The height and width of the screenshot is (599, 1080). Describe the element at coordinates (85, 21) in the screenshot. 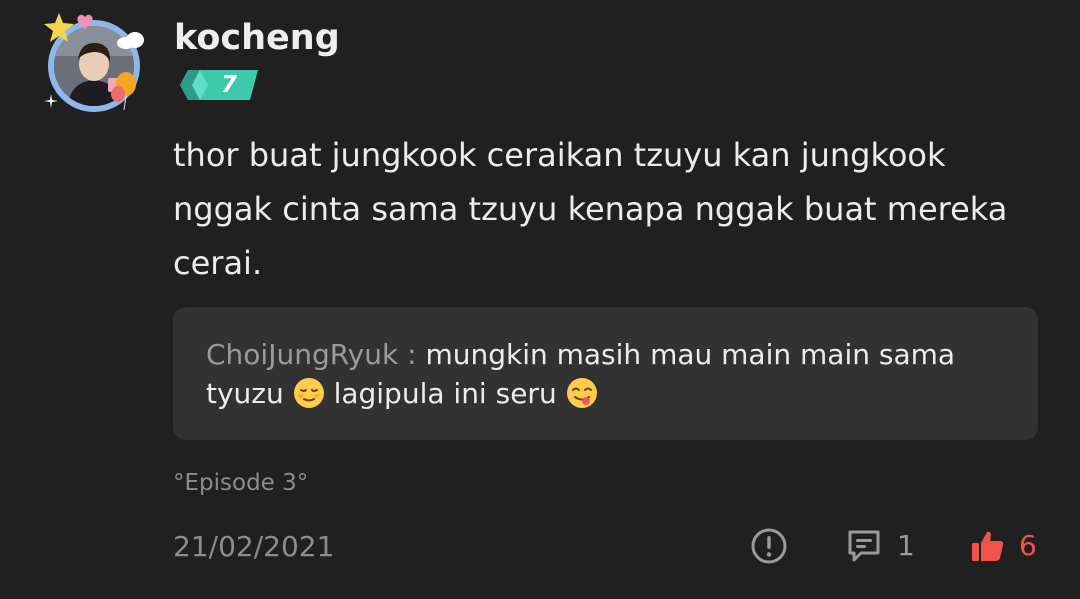

I see `heart-decoration-icon` at that location.